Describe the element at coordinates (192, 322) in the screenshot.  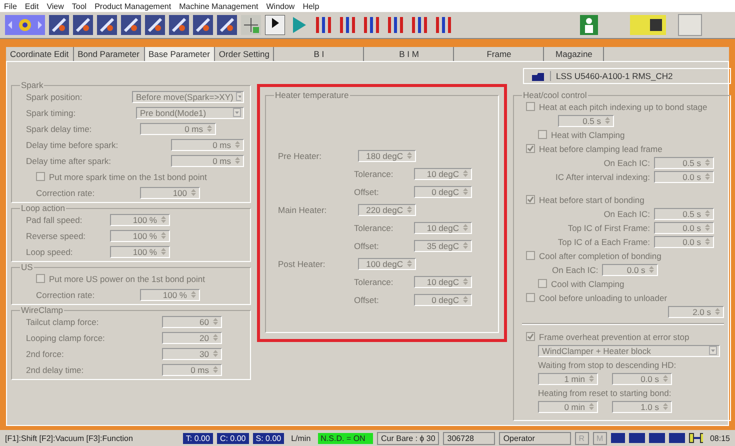
I see `spin-field: 60` at that location.